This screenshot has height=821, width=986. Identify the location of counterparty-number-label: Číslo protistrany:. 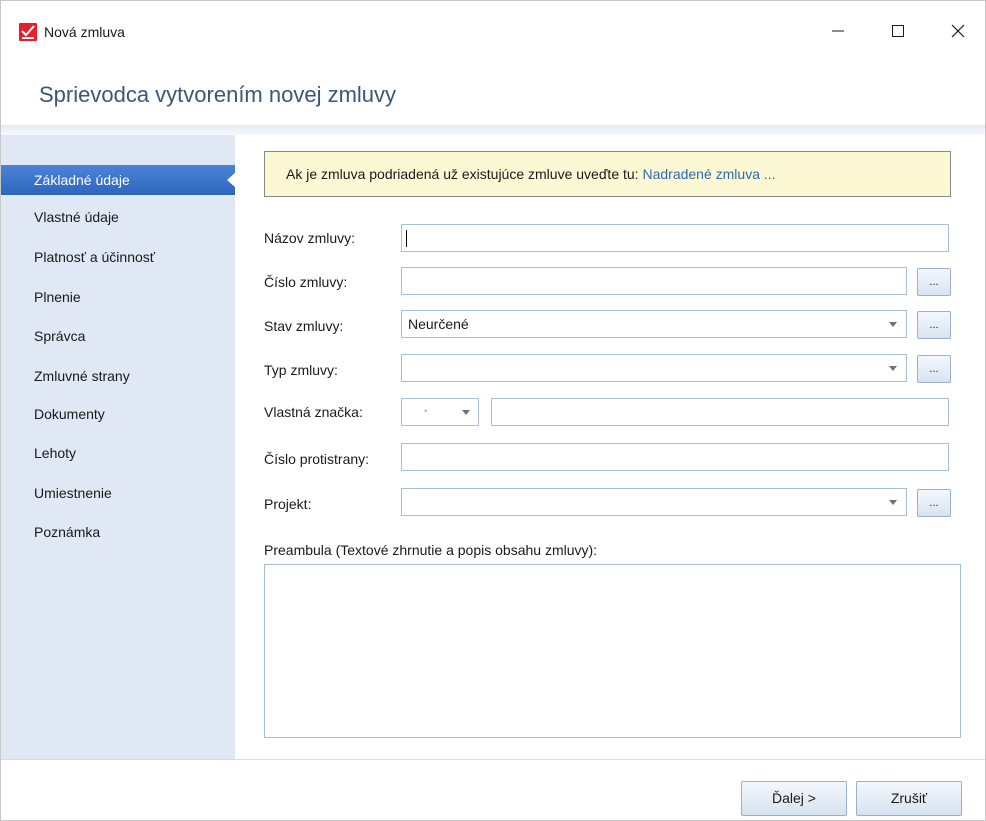
(317, 459).